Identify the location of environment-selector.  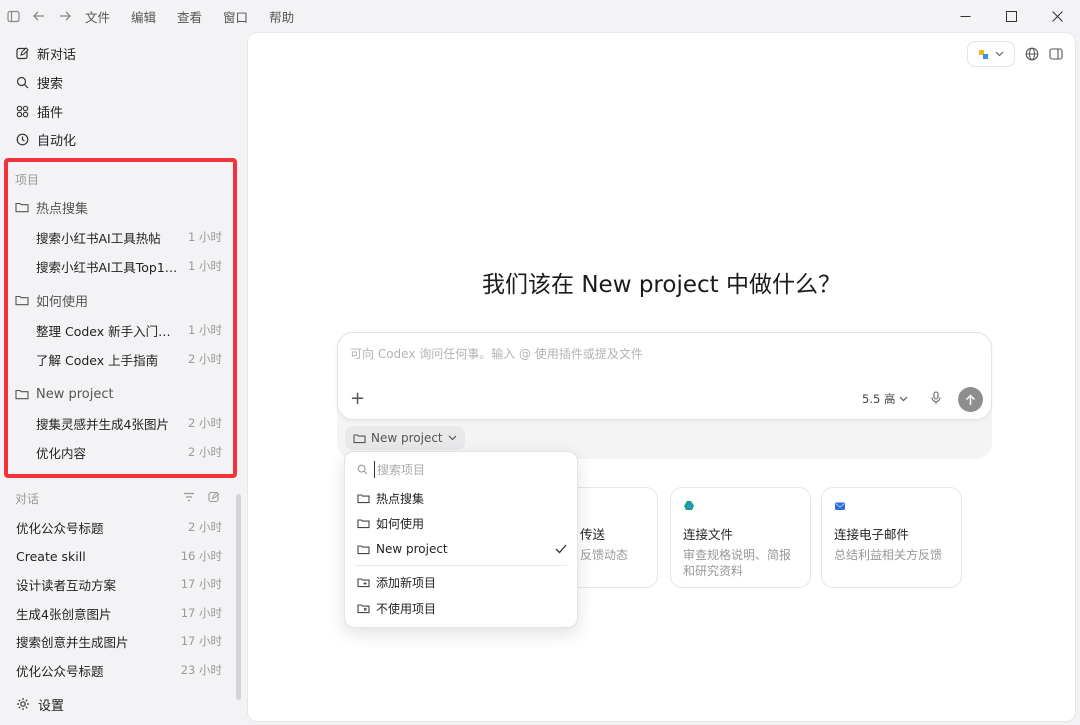
(991, 54).